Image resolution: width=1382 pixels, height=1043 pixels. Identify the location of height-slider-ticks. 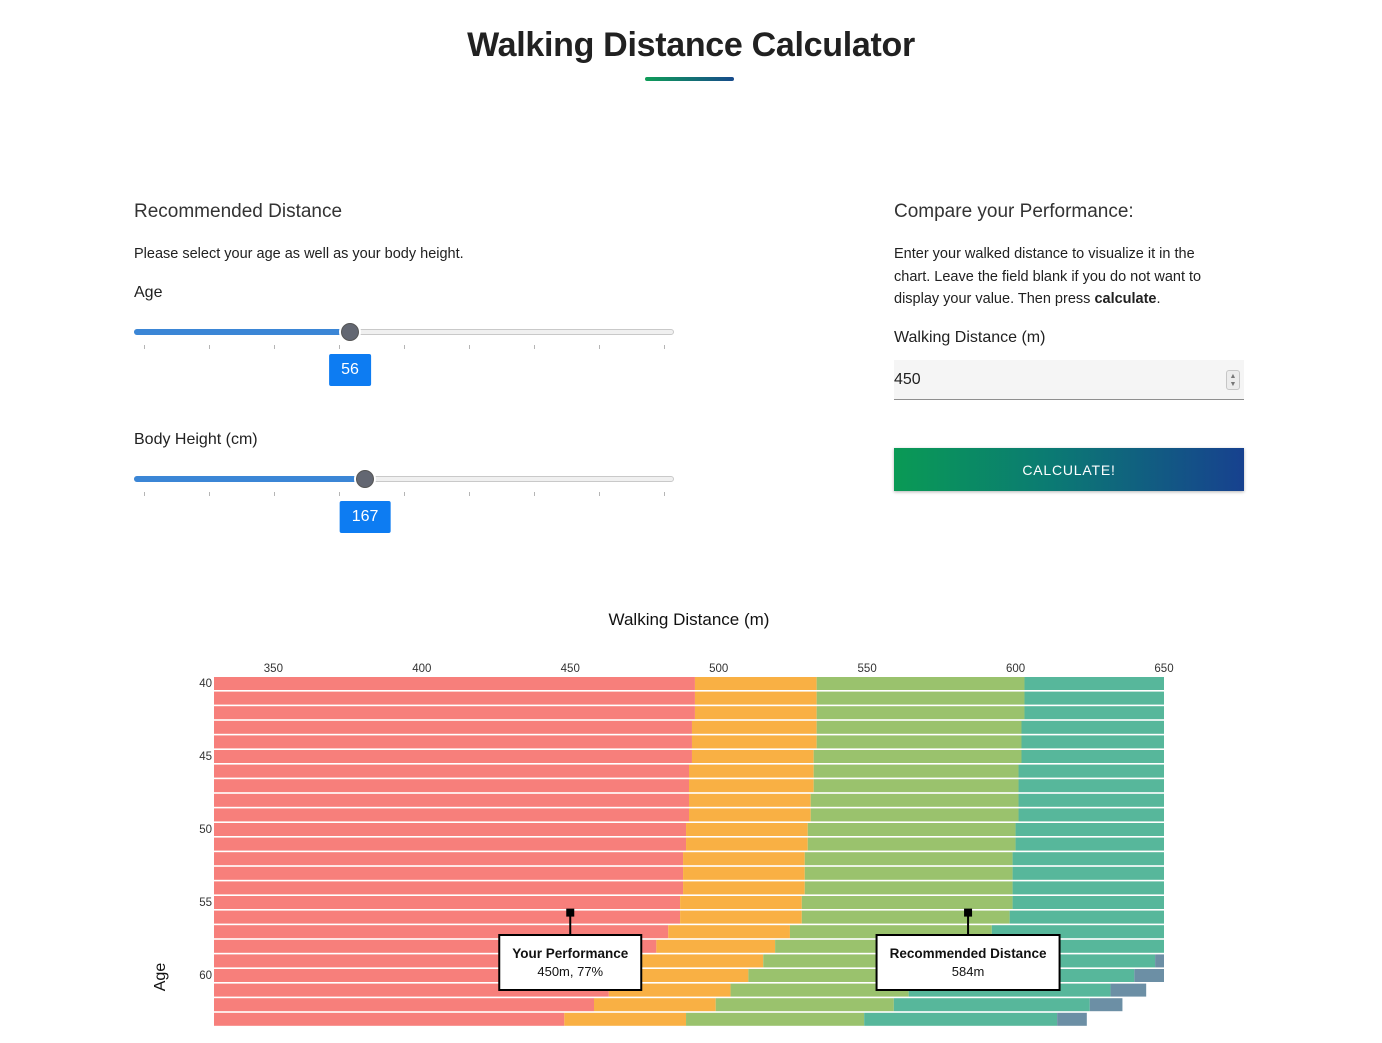
(404, 495).